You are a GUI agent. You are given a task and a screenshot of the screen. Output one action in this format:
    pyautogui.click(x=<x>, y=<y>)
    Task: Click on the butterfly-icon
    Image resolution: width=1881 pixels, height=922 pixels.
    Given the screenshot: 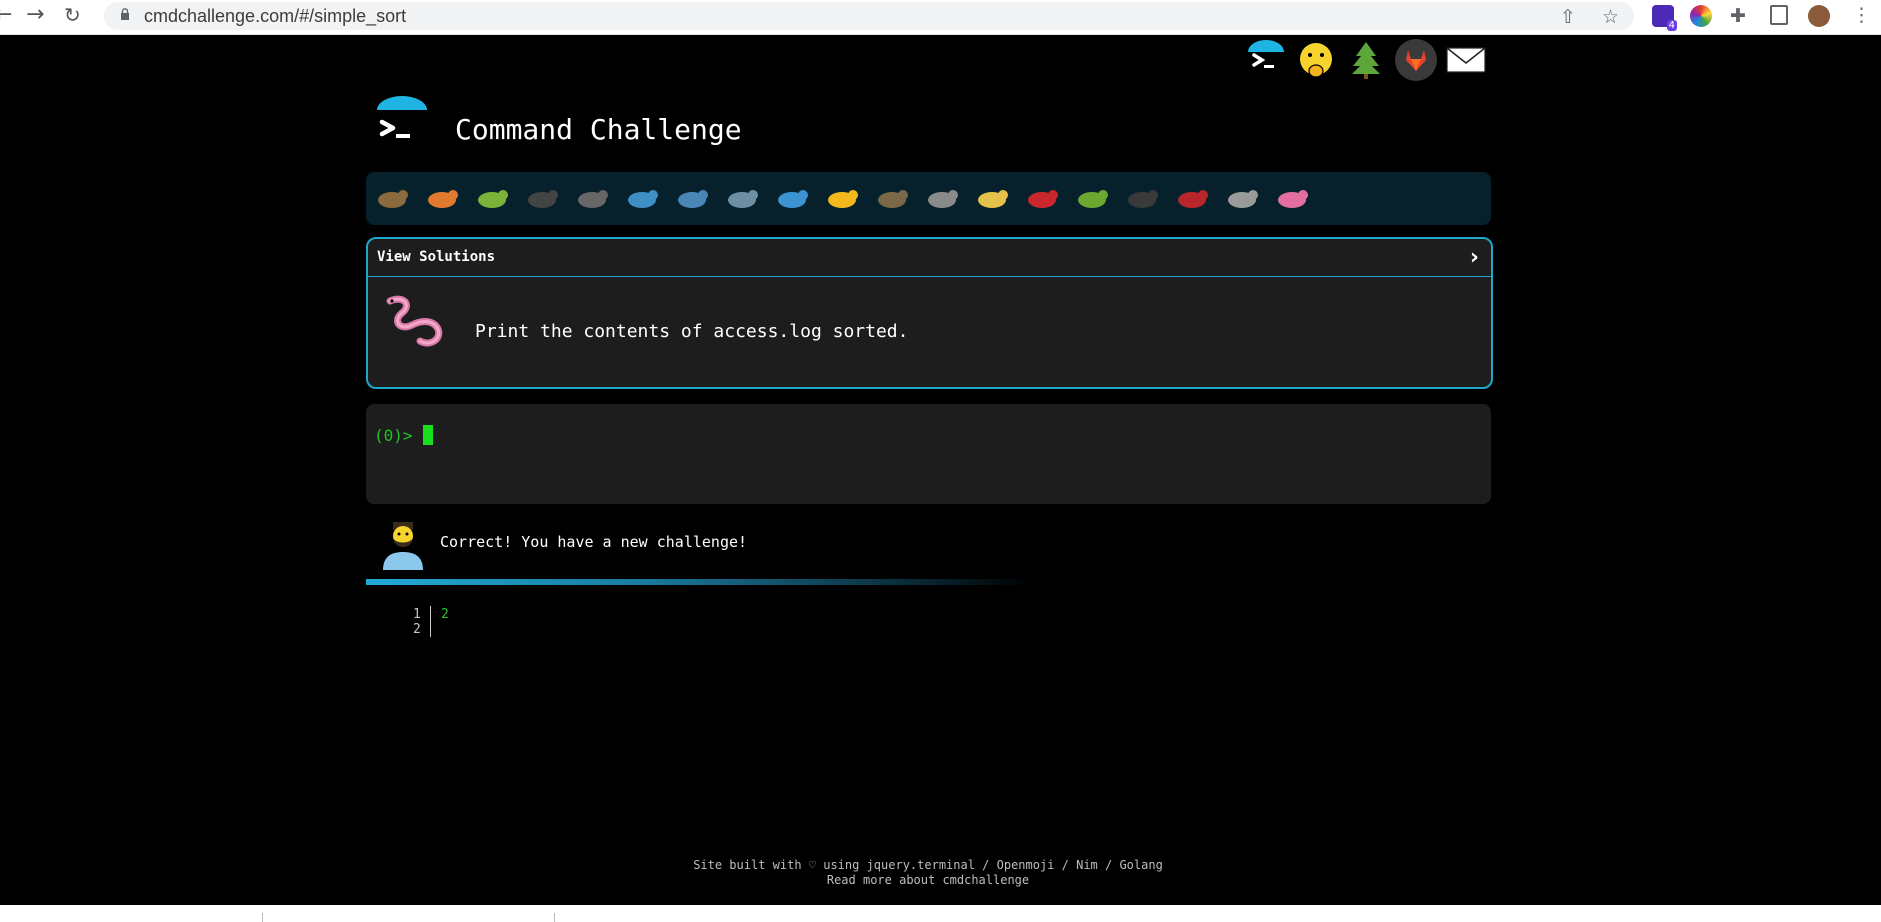 What is the action you would take?
    pyautogui.click(x=442, y=198)
    